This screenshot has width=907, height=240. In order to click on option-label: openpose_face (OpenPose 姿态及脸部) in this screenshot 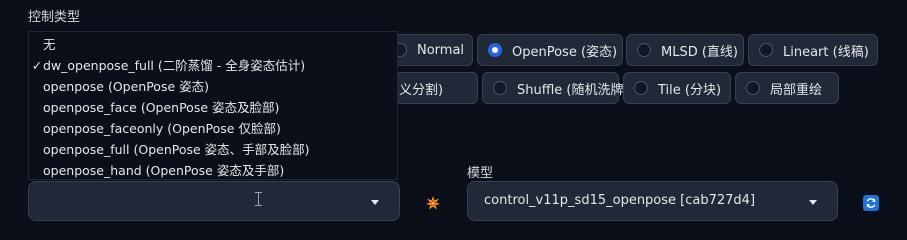, I will do `click(161, 107)`.